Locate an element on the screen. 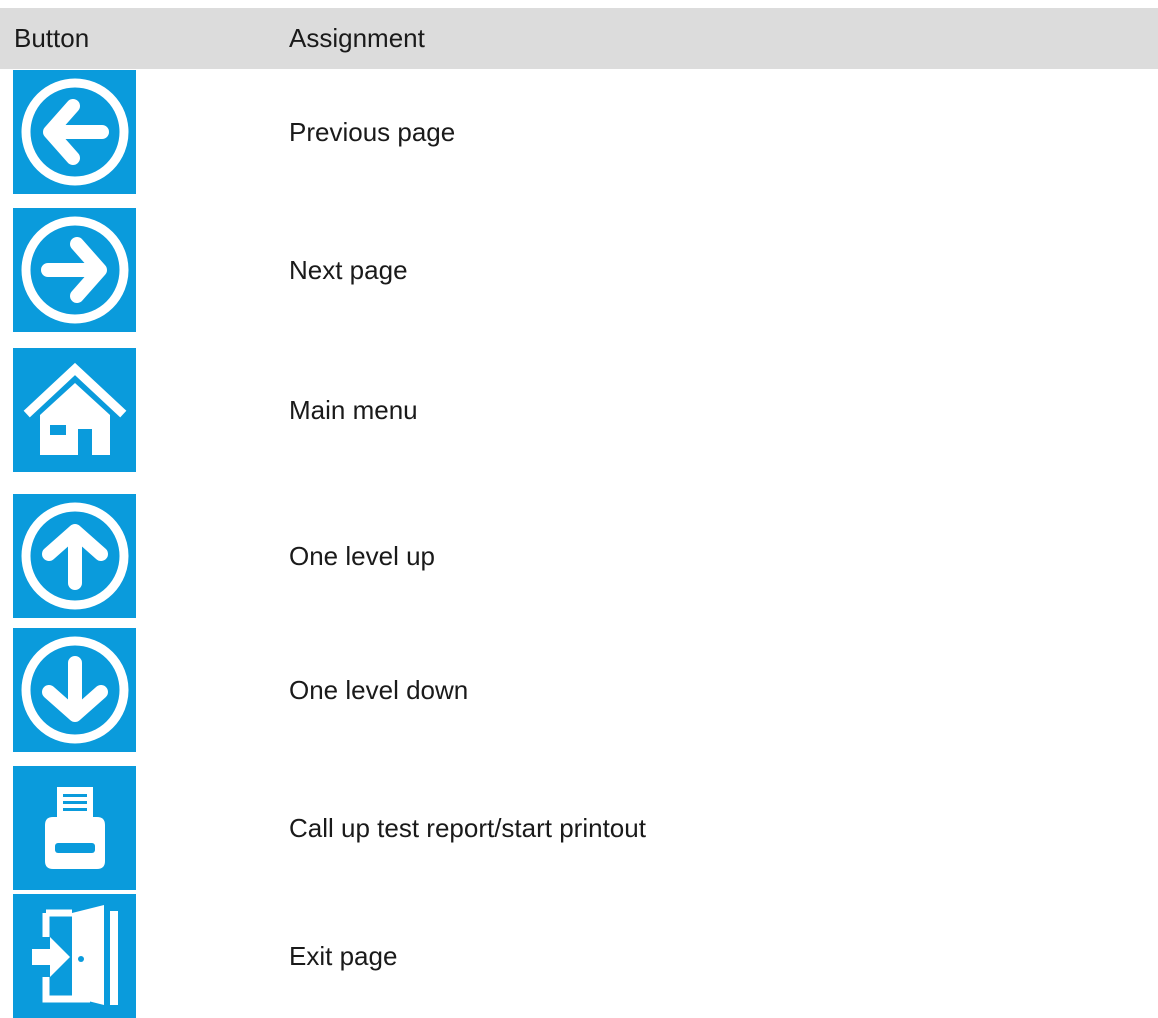 The height and width of the screenshot is (1018, 1158). previous-page-button is located at coordinates (74, 132).